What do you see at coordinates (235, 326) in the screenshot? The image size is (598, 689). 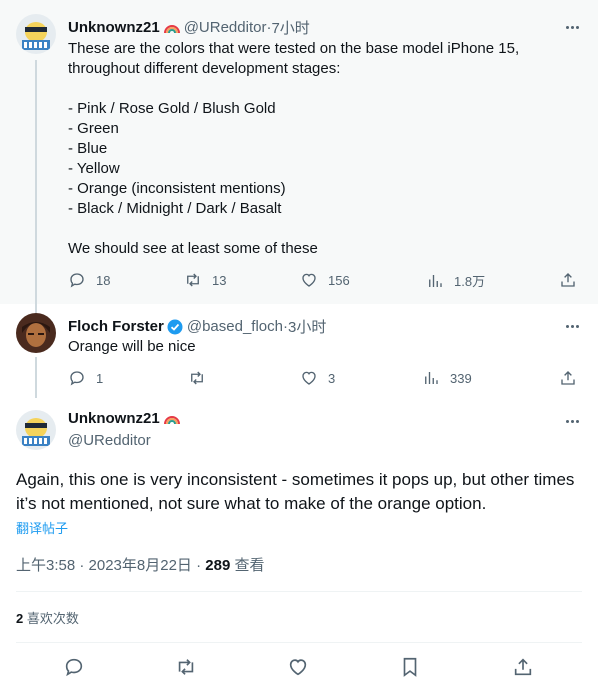 I see `handle: @based_floch` at bounding box center [235, 326].